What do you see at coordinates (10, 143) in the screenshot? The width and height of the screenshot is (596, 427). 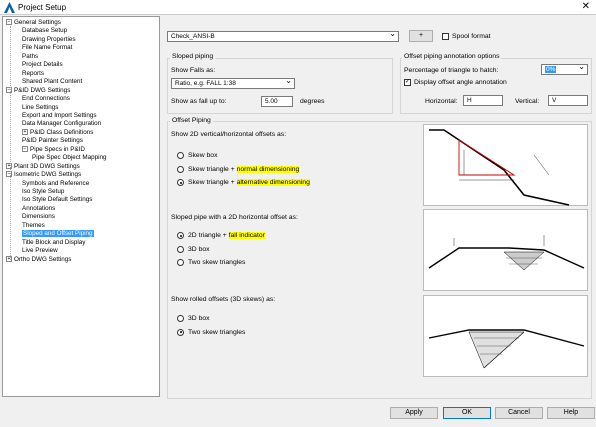 I see `tree-guide-line` at bounding box center [10, 143].